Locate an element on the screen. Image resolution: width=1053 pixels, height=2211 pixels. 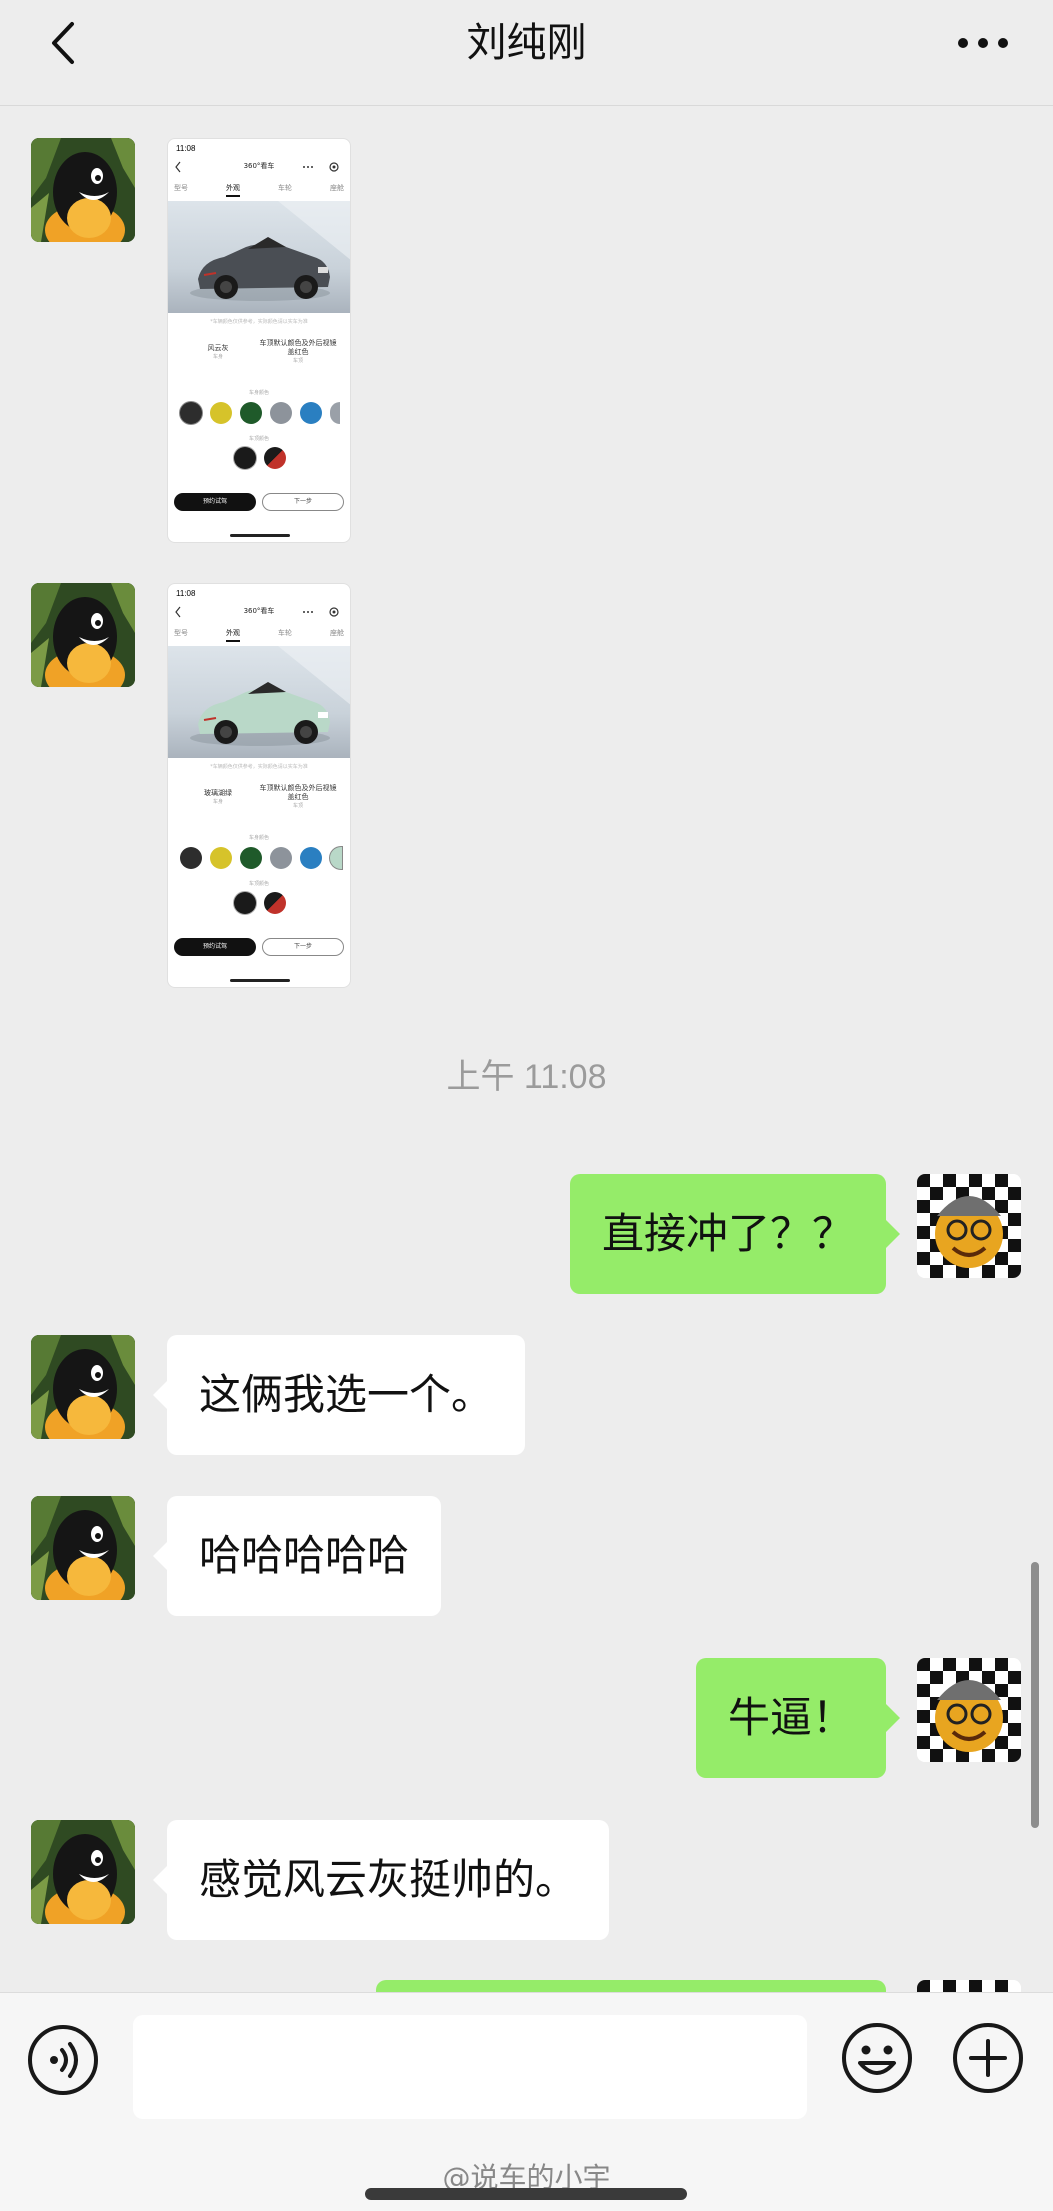
more-horizontal-icon is located at coordinates (983, 43).